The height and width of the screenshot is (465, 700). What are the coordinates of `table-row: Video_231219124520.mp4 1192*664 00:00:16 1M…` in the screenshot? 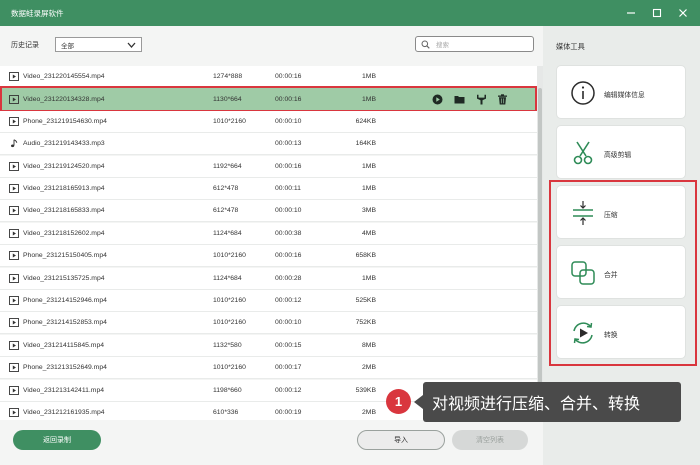 It's located at (268, 166).